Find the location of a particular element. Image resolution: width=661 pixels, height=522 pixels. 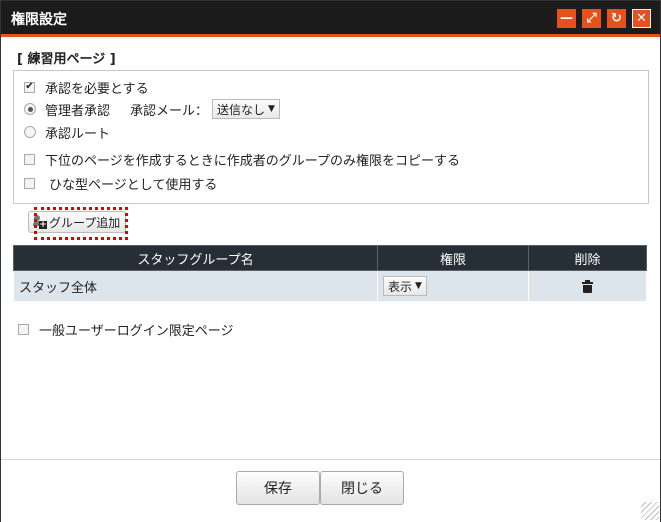

delete-cell is located at coordinates (587, 286).